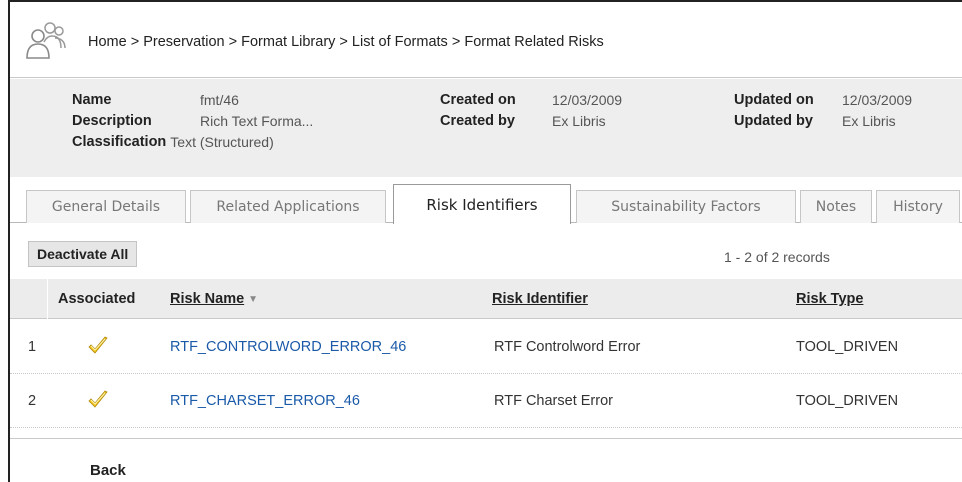  Describe the element at coordinates (482, 204) in the screenshot. I see `tab-risk-identifiers: Risk Identifiers` at that location.